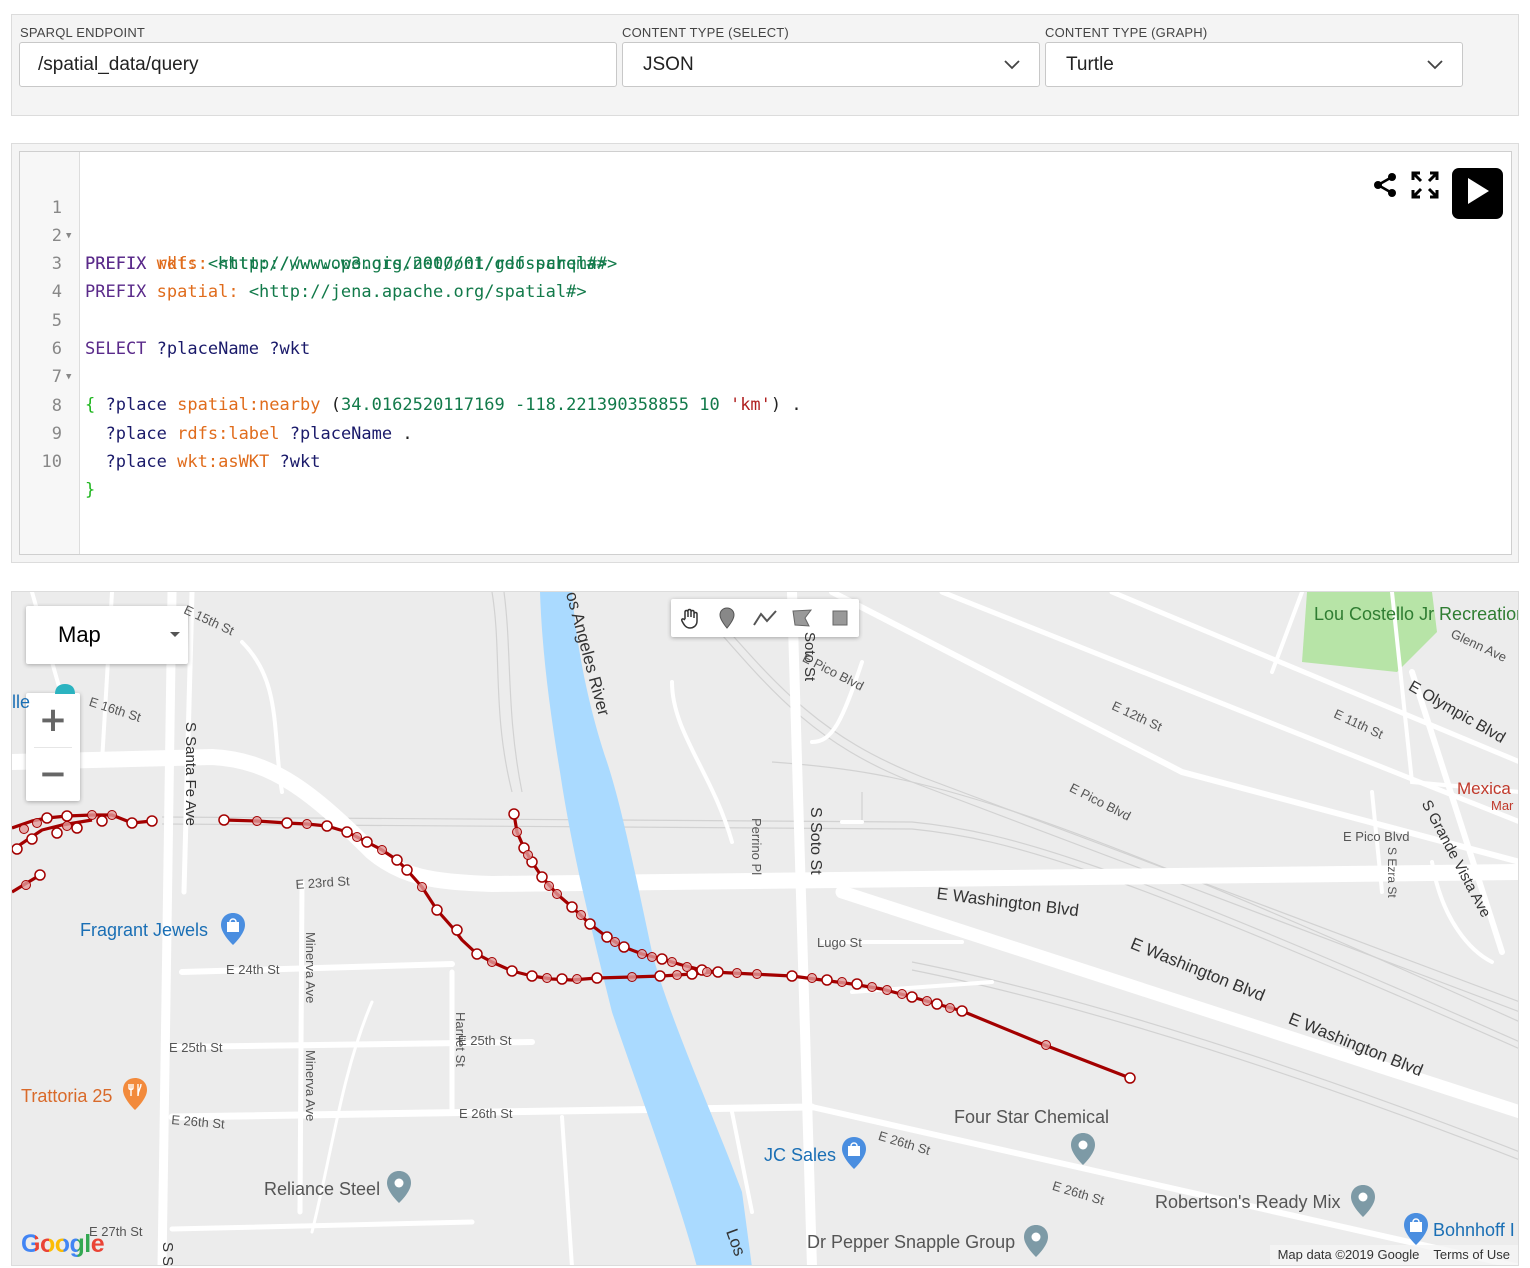 This screenshot has width=1530, height=1268. I want to click on restaurant-icon, so click(135, 1096).